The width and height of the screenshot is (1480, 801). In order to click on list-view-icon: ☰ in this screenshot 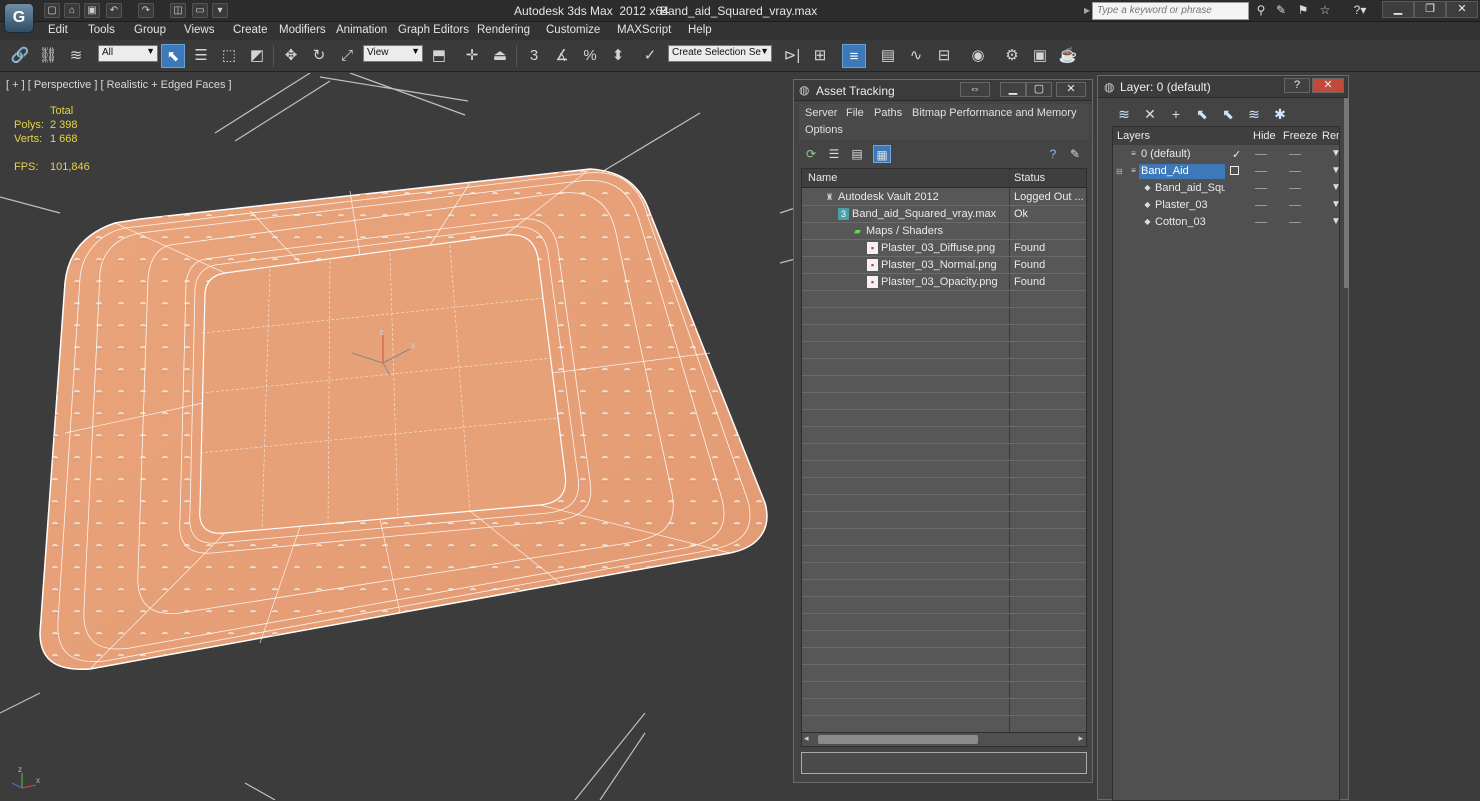, I will do `click(834, 154)`.